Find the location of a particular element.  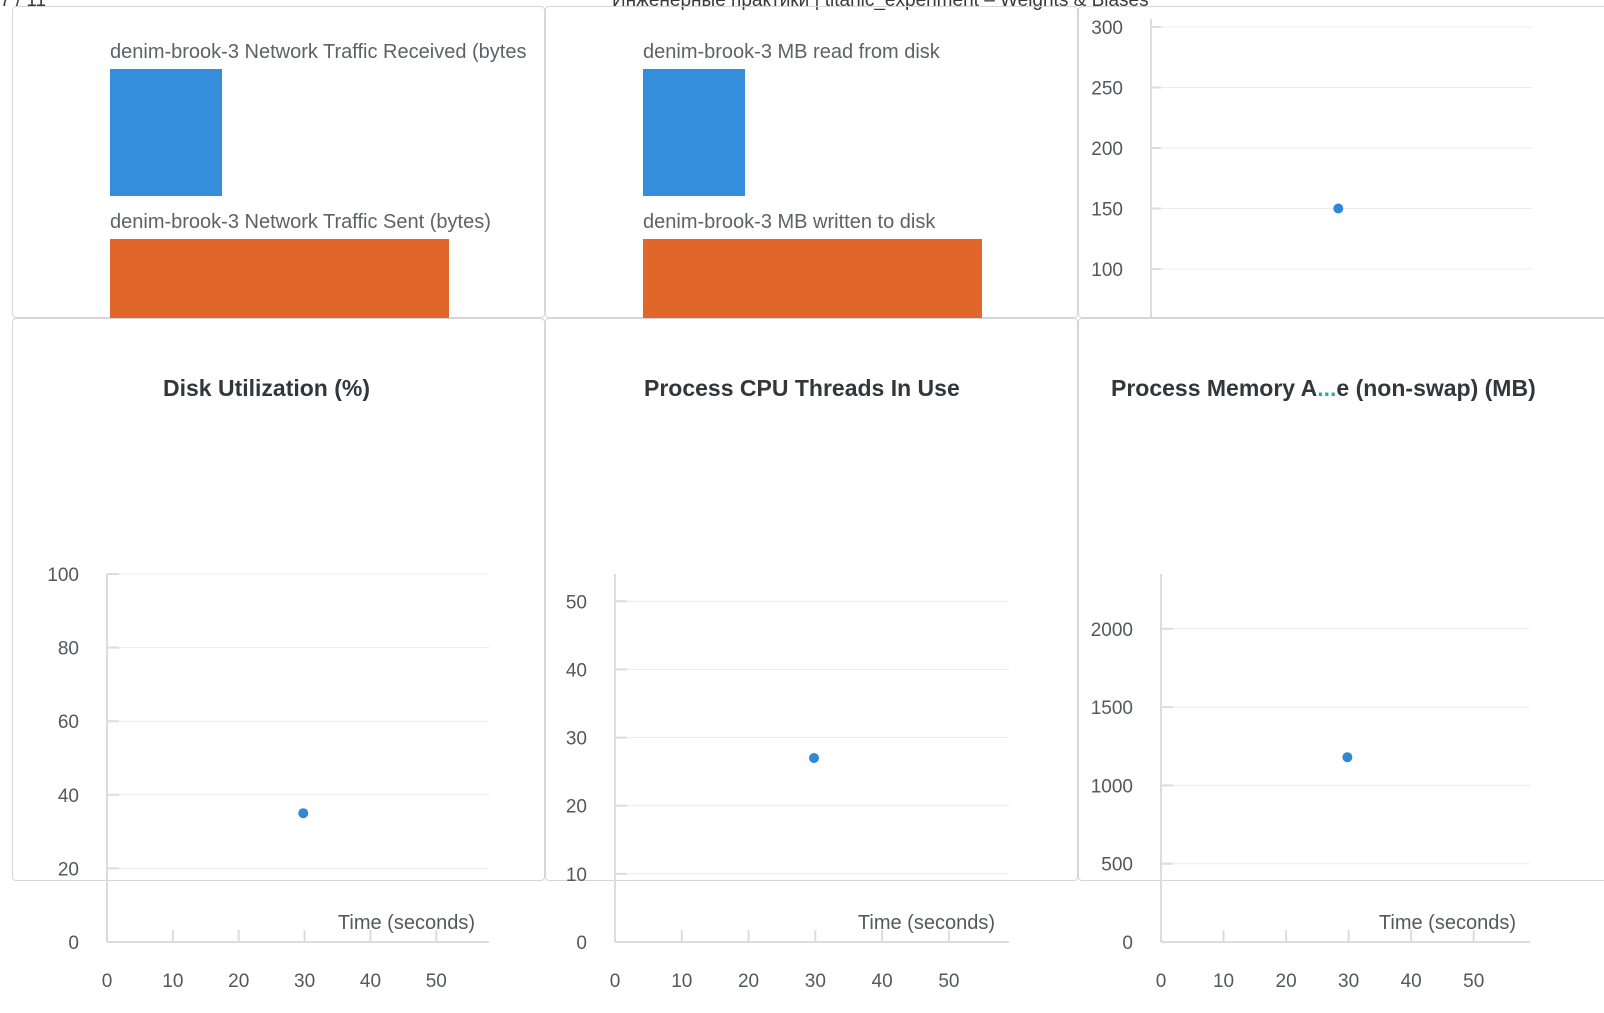

y-tick-label: 50 is located at coordinates (576, 602).